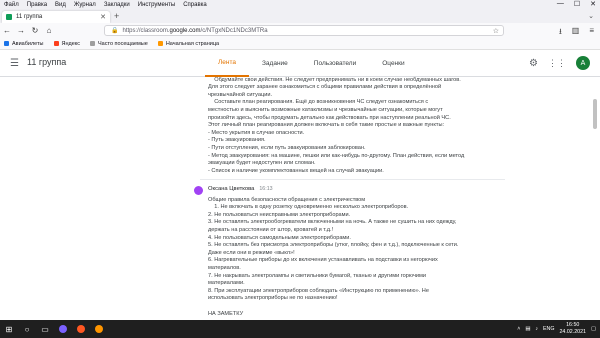 The width and height of the screenshot is (600, 338). I want to click on menu-tools: Инструменты, so click(156, 5).